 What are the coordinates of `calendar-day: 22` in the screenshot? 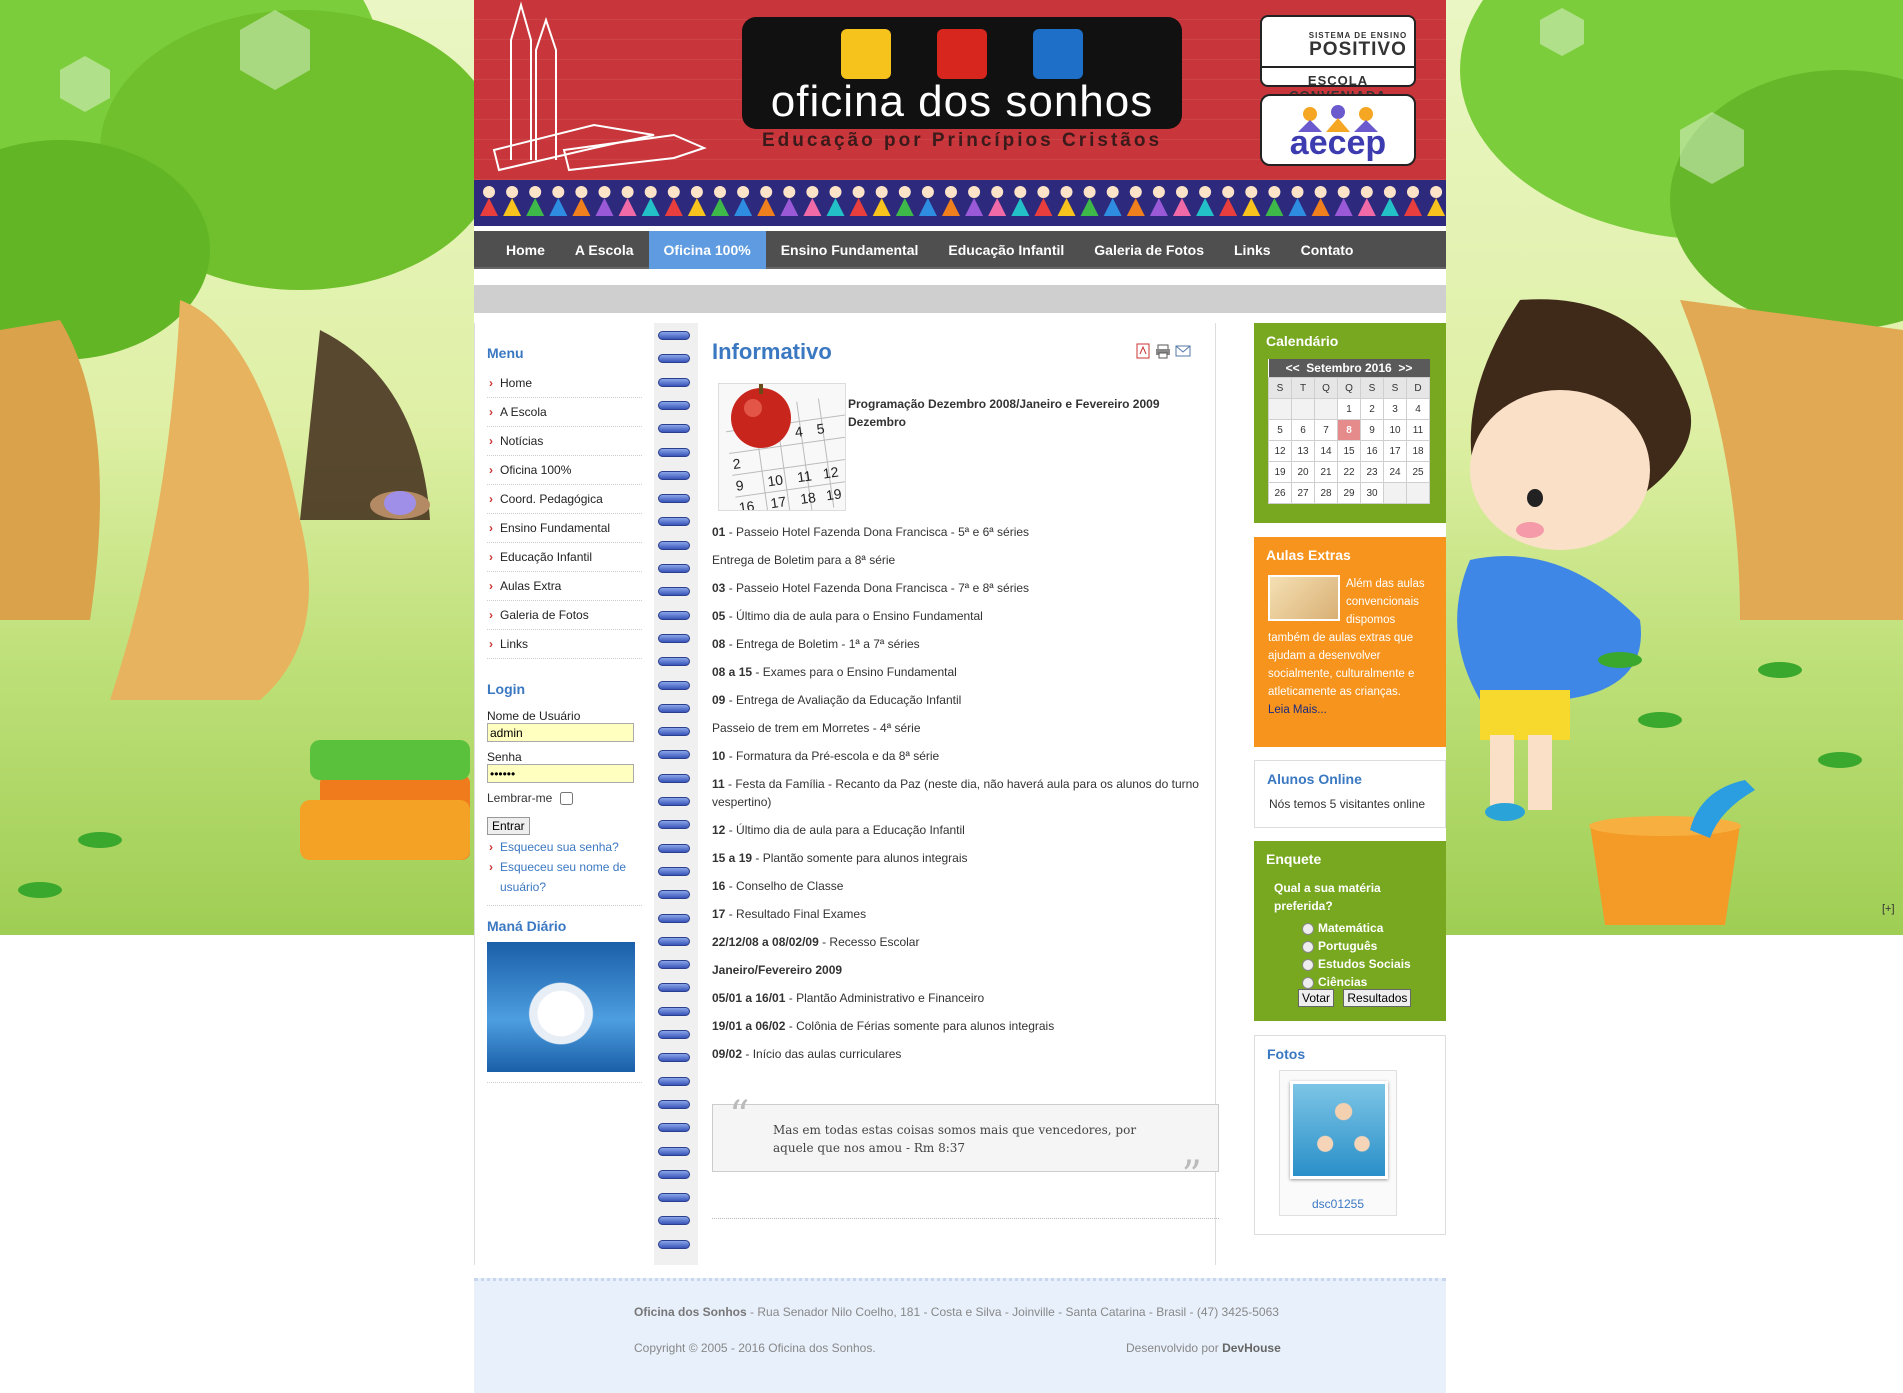 It's located at (1349, 472).